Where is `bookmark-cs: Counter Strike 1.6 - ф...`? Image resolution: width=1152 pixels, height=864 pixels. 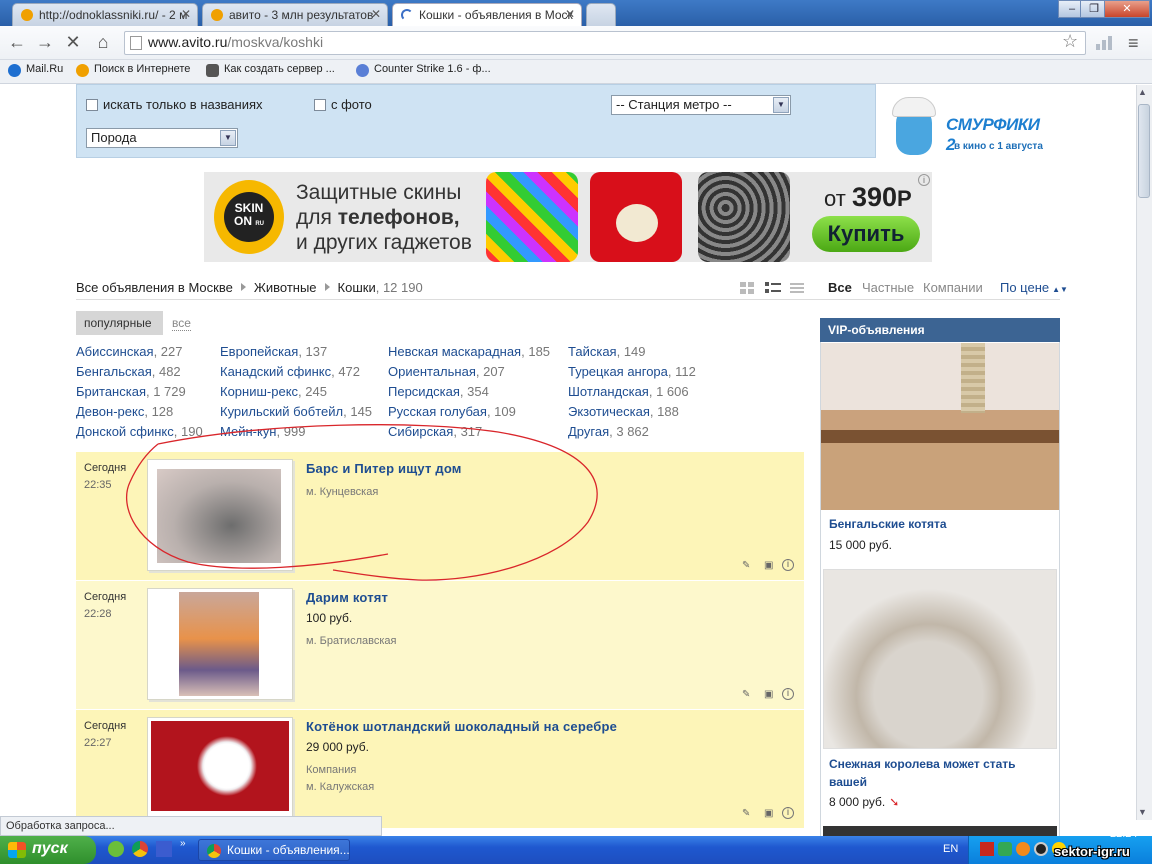
bookmark-cs: Counter Strike 1.6 - ф... is located at coordinates (423, 70).